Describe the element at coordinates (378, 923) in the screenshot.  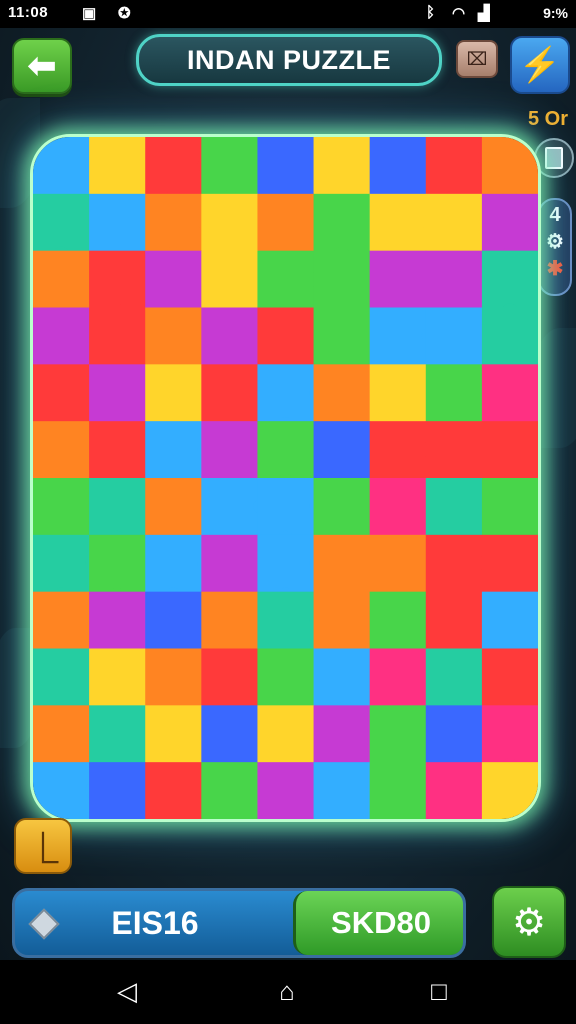
I see `score-right-button: SKD80` at that location.